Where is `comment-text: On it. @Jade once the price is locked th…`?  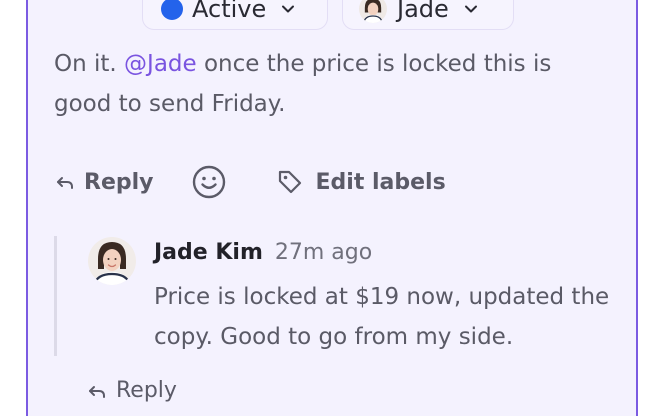
comment-text: On it. @Jade once the price is locked th… is located at coordinates (303, 84).